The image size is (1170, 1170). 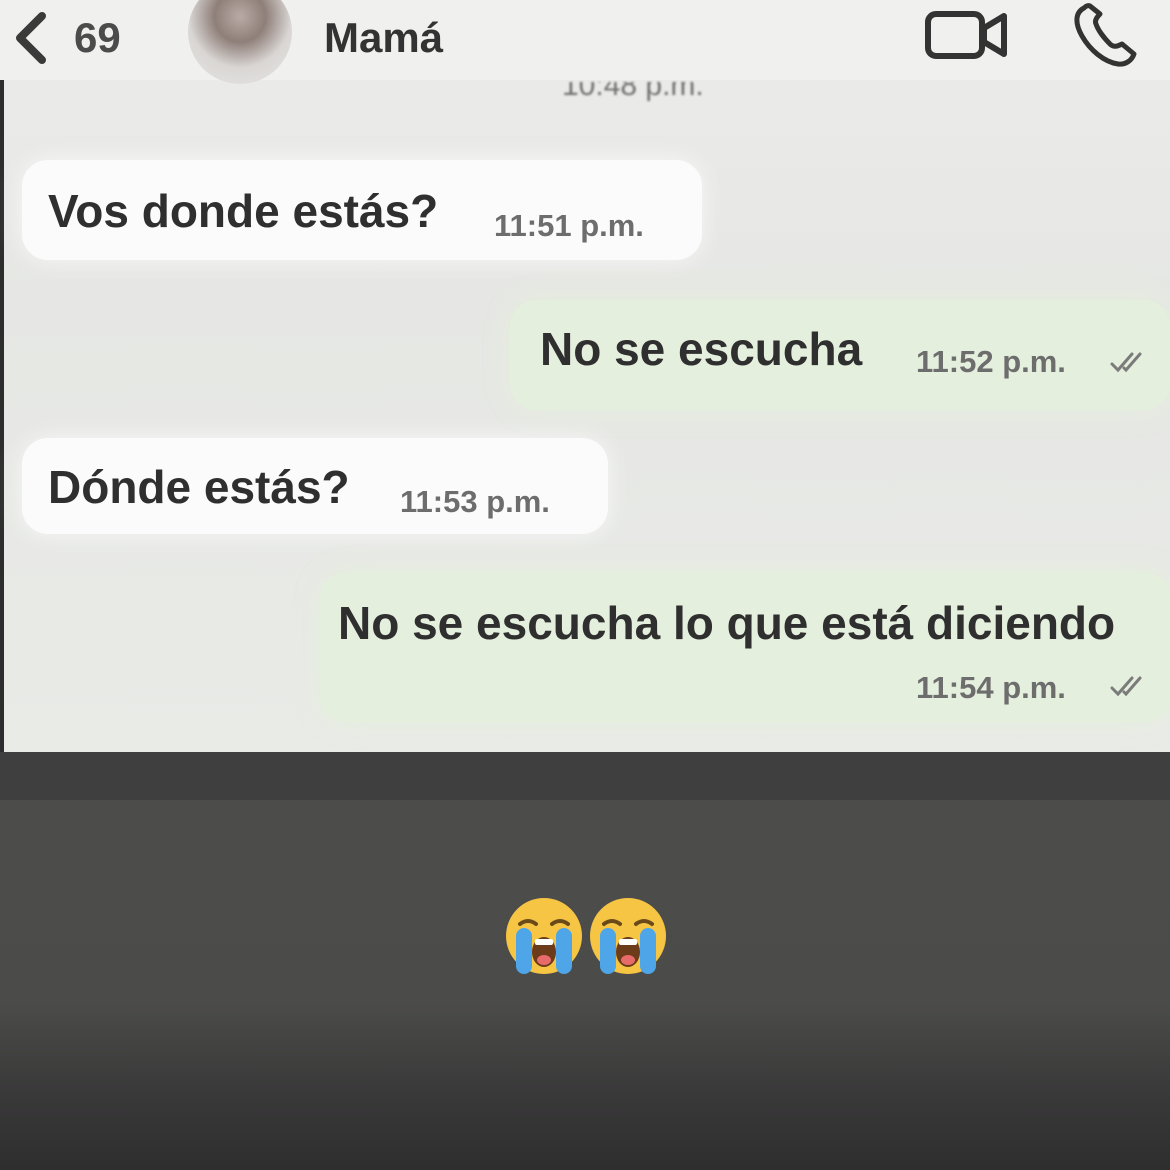 I want to click on message-bubble-outgoing: No se escucha 11:52 p.m., so click(x=840, y=355).